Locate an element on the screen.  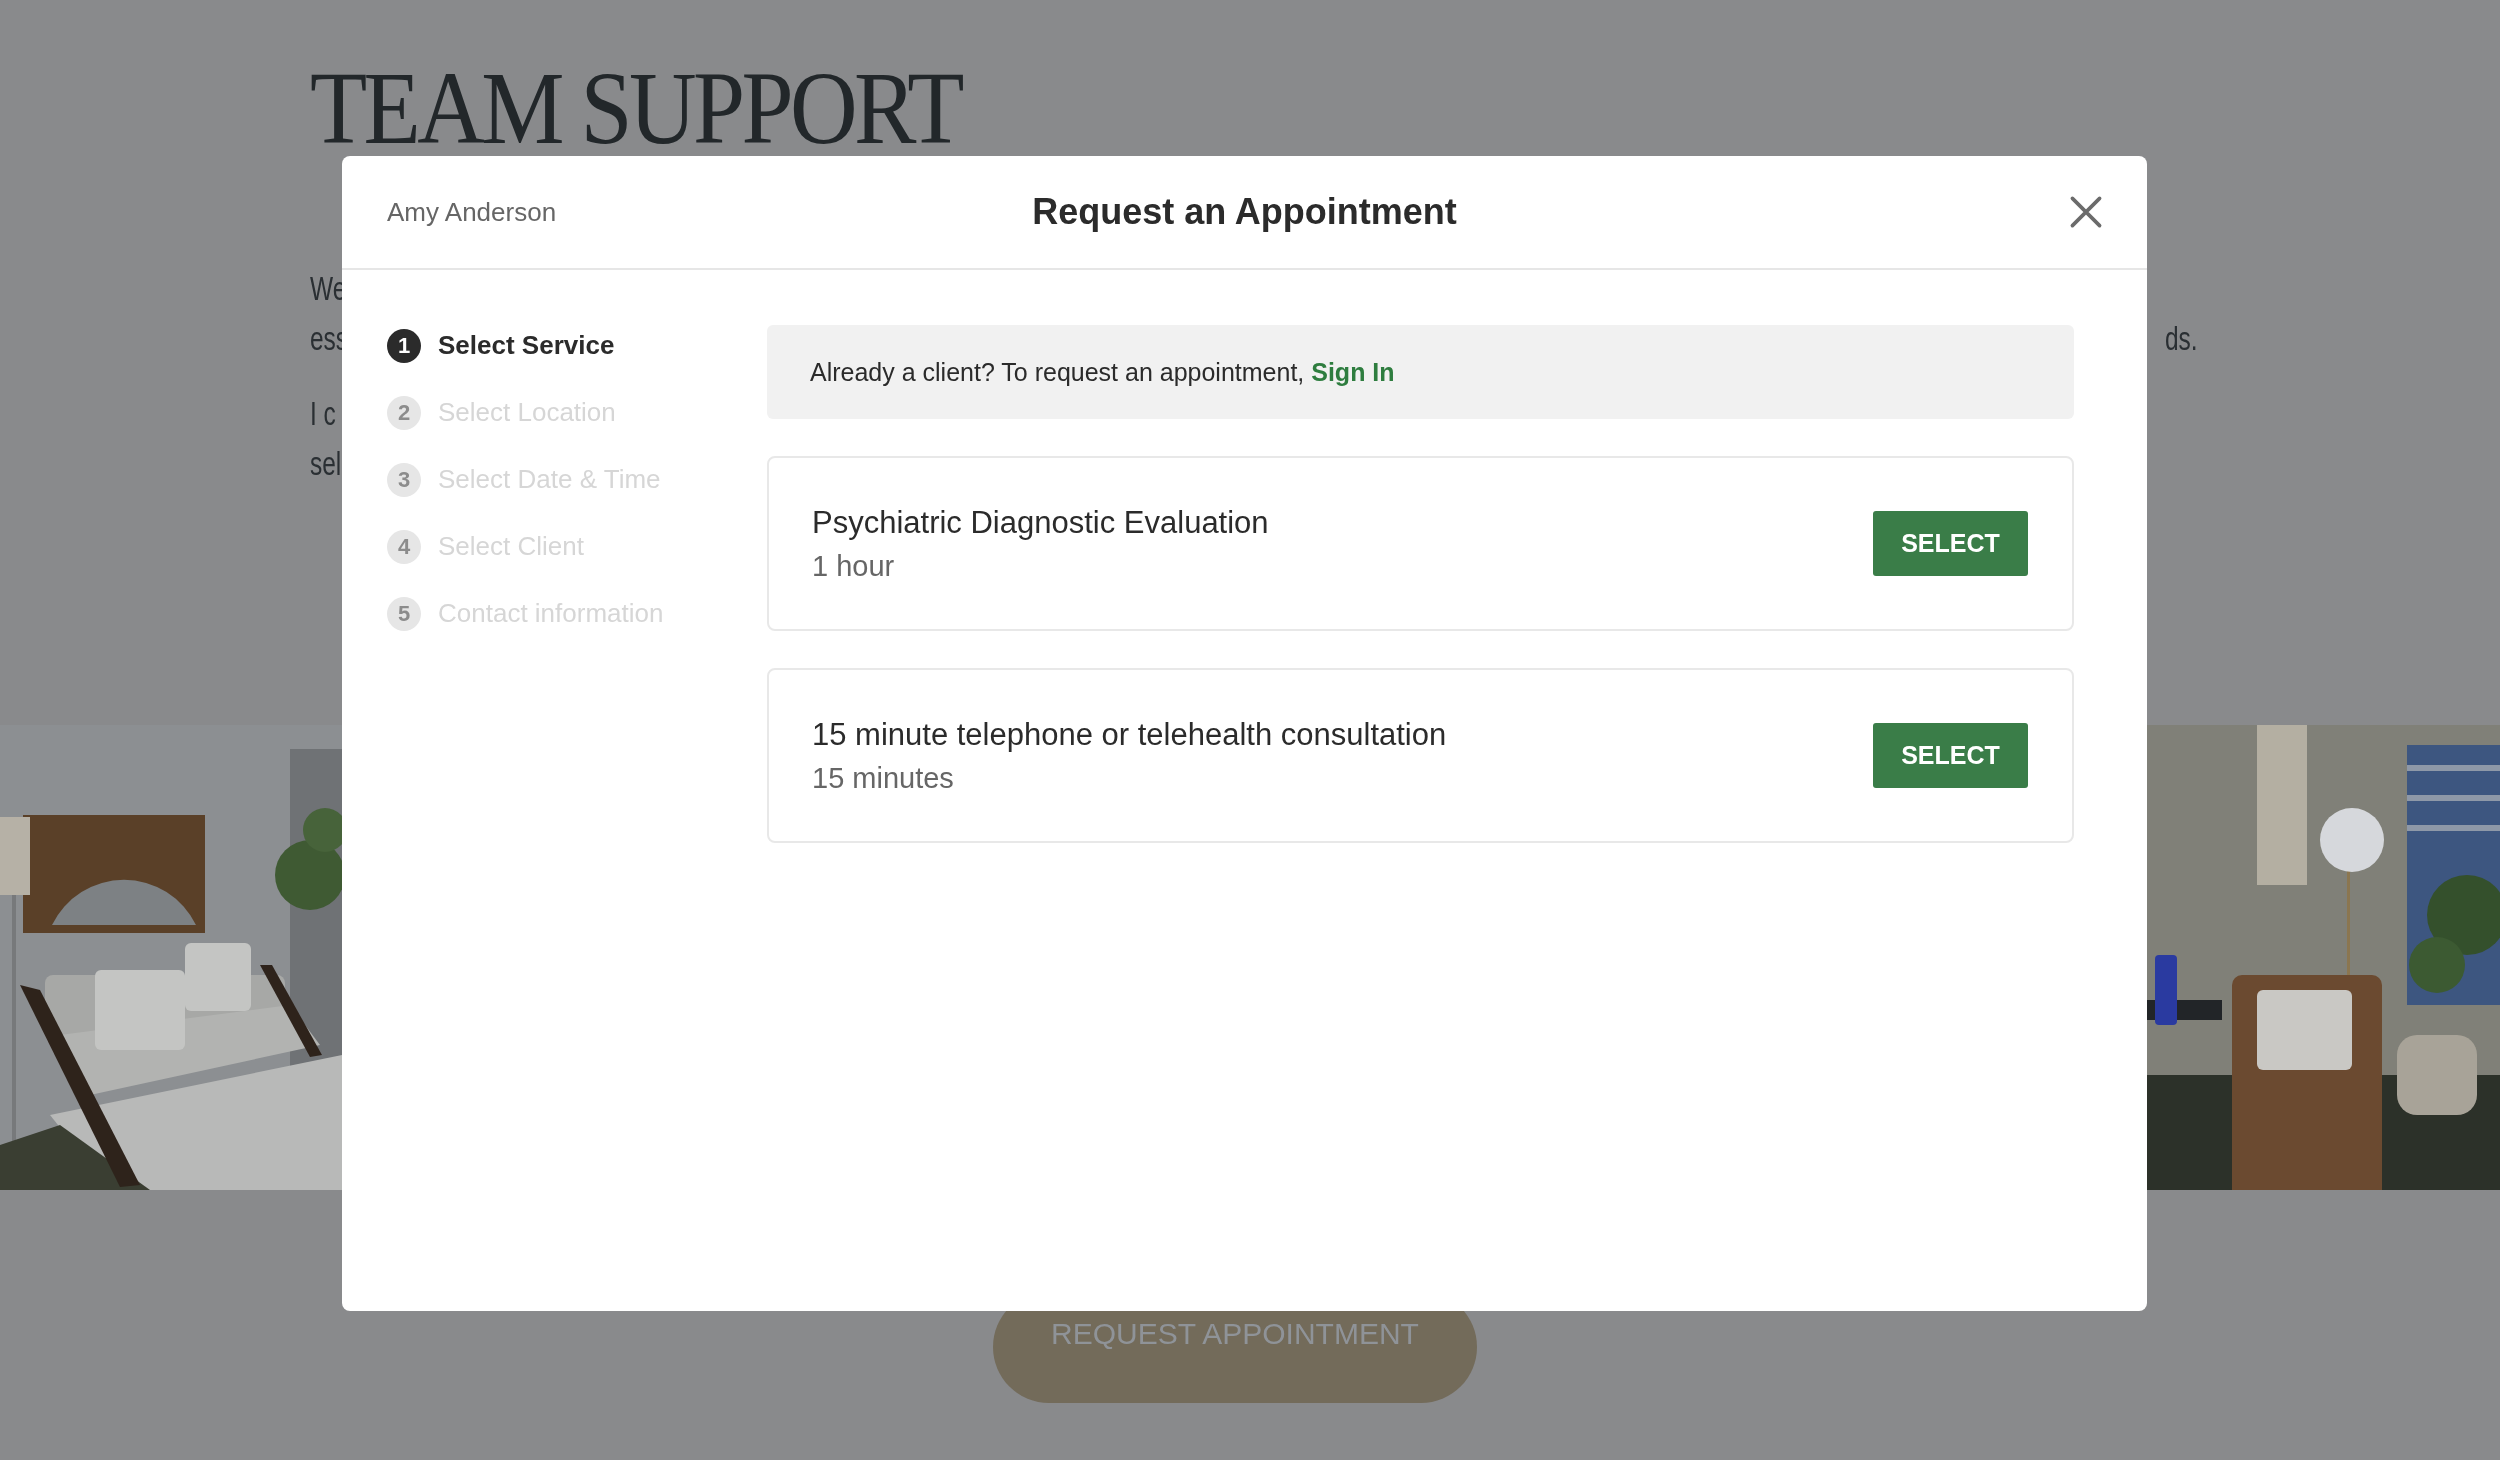
service-duration: 15 minutes is located at coordinates (883, 778).